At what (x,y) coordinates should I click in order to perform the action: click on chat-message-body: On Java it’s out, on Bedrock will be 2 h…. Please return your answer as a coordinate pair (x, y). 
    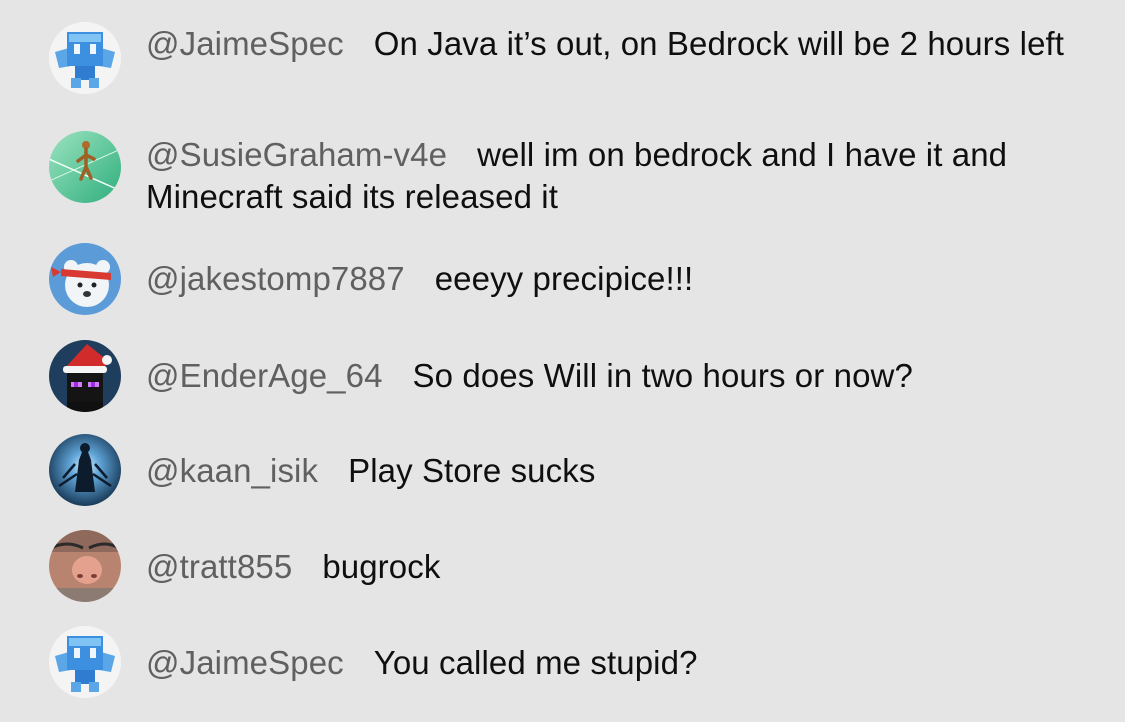
    Looking at the image, I should click on (719, 43).